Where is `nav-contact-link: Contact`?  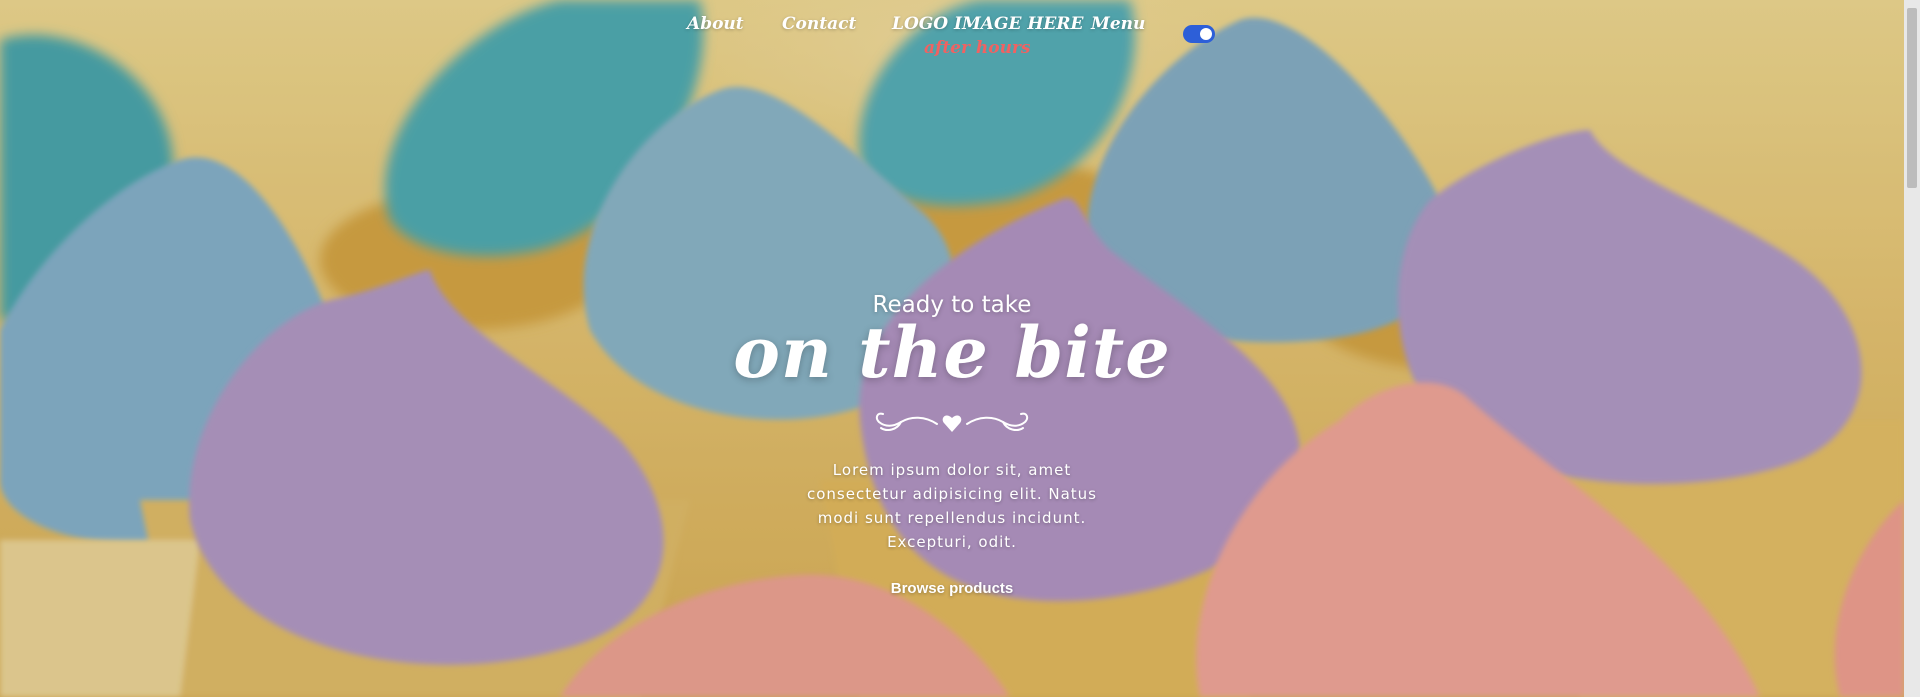
nav-contact-link: Contact is located at coordinates (819, 24).